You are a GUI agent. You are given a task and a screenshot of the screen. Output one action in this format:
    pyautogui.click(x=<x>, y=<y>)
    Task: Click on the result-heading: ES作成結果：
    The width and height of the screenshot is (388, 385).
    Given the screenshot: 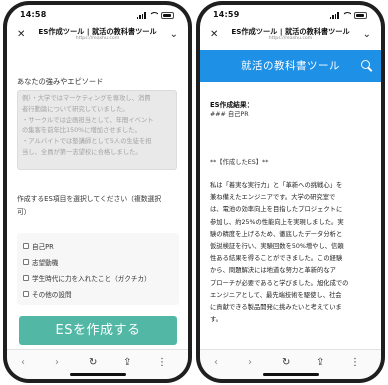 What is the action you would take?
    pyautogui.click(x=232, y=105)
    